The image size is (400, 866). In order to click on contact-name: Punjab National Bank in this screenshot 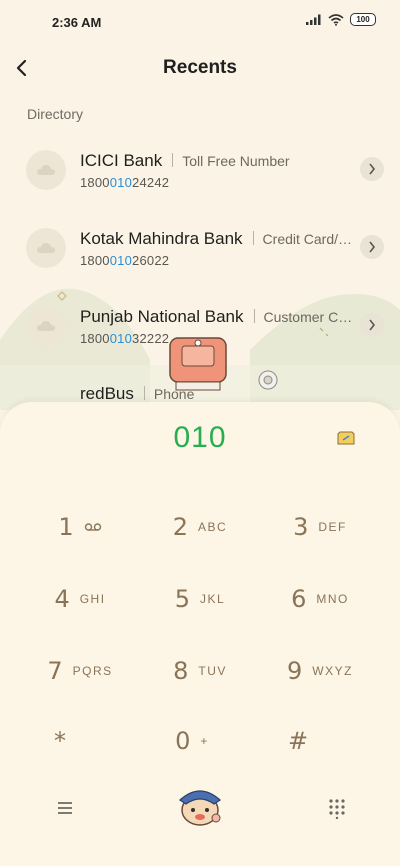, I will do `click(162, 316)`.